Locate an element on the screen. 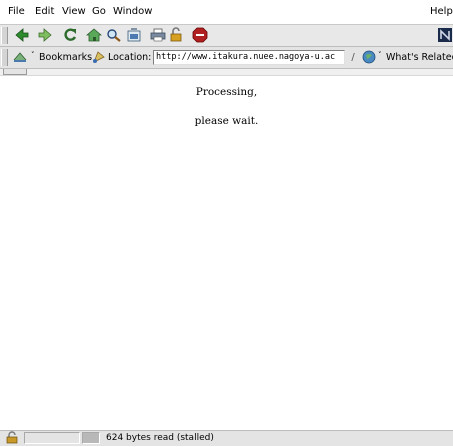 The height and width of the screenshot is (447, 453). url-history-dropdown: / is located at coordinates (353, 57).